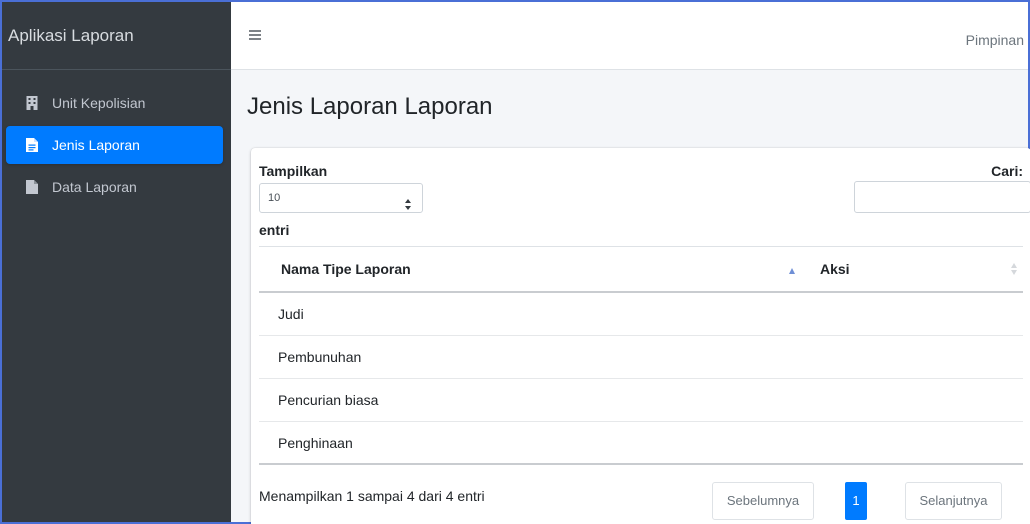 This screenshot has width=1030, height=524. What do you see at coordinates (763, 501) in the screenshot?
I see `previous-page-button: Sebelumnya` at bounding box center [763, 501].